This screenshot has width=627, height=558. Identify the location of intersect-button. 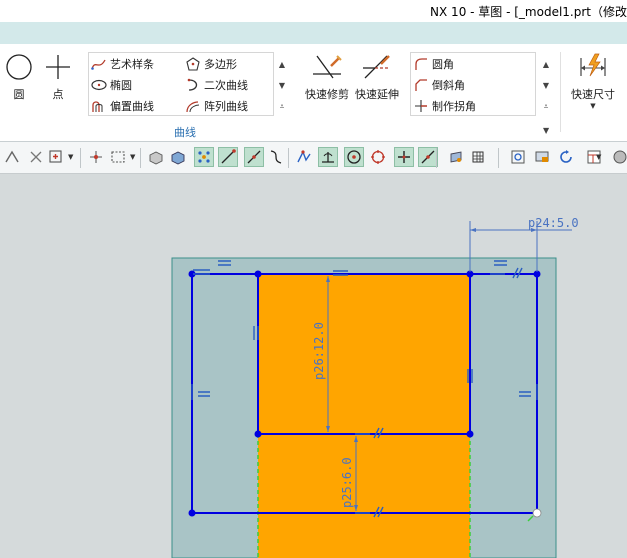
(304, 157).